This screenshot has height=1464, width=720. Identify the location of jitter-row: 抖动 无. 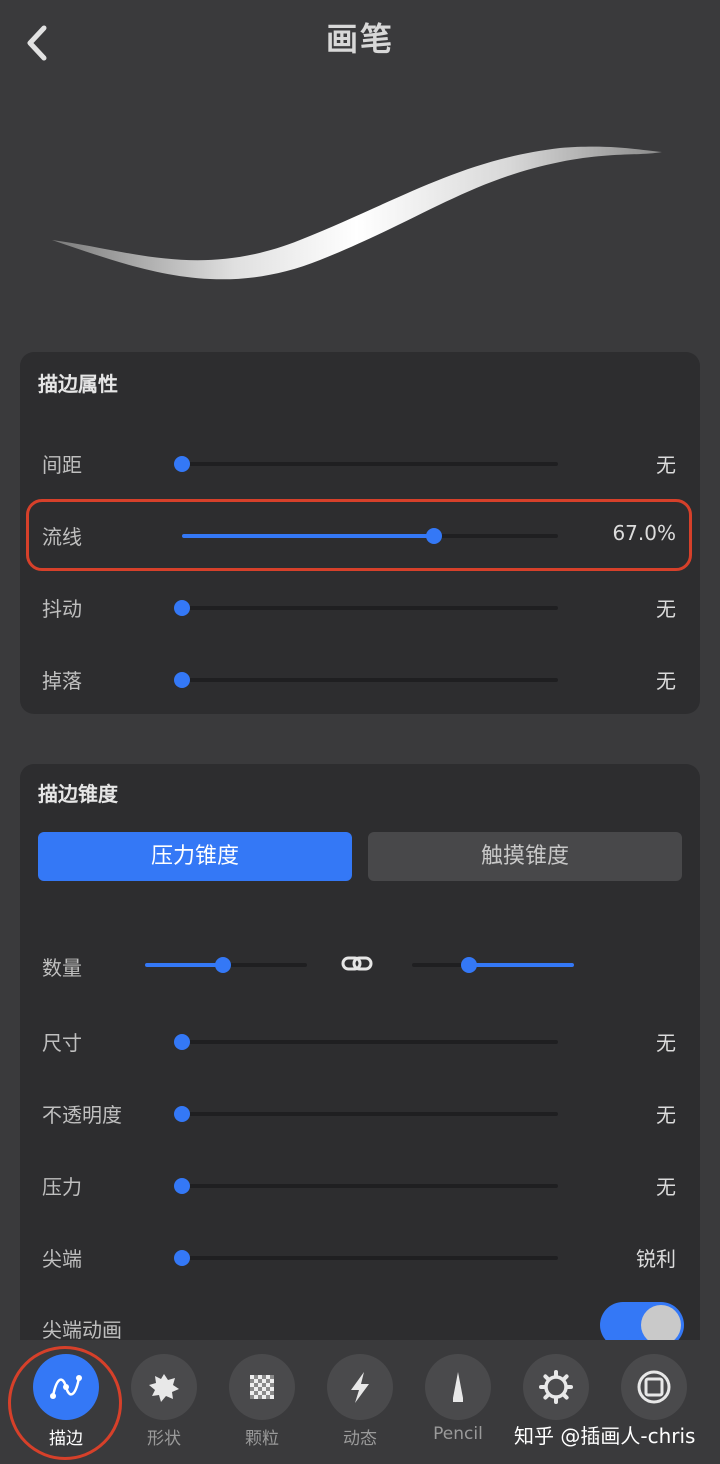
(360, 607).